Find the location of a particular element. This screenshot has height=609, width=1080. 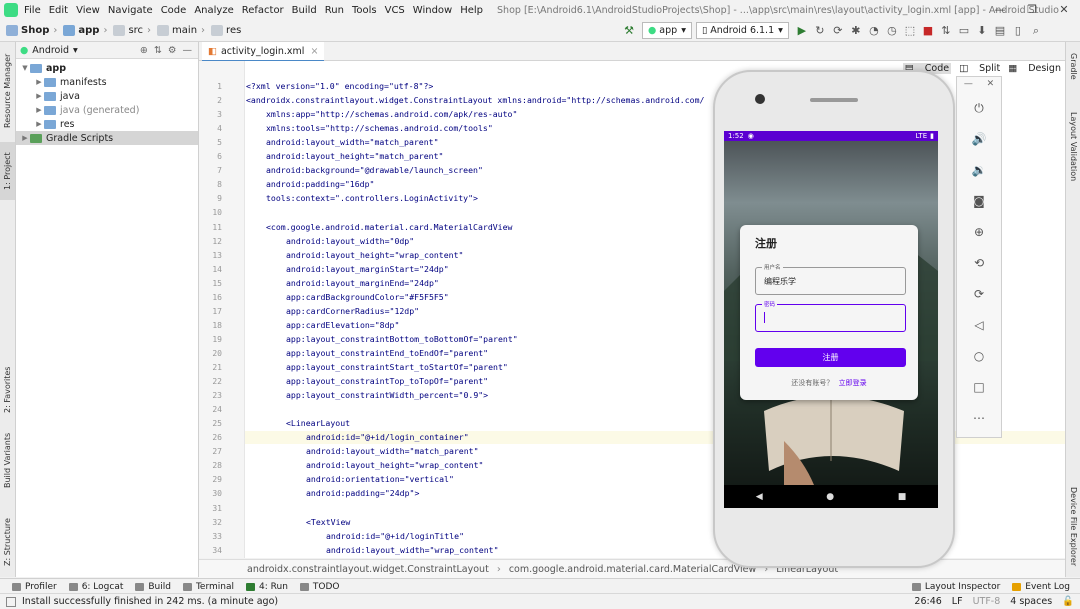

sync-icon: ⇅ is located at coordinates (946, 30).